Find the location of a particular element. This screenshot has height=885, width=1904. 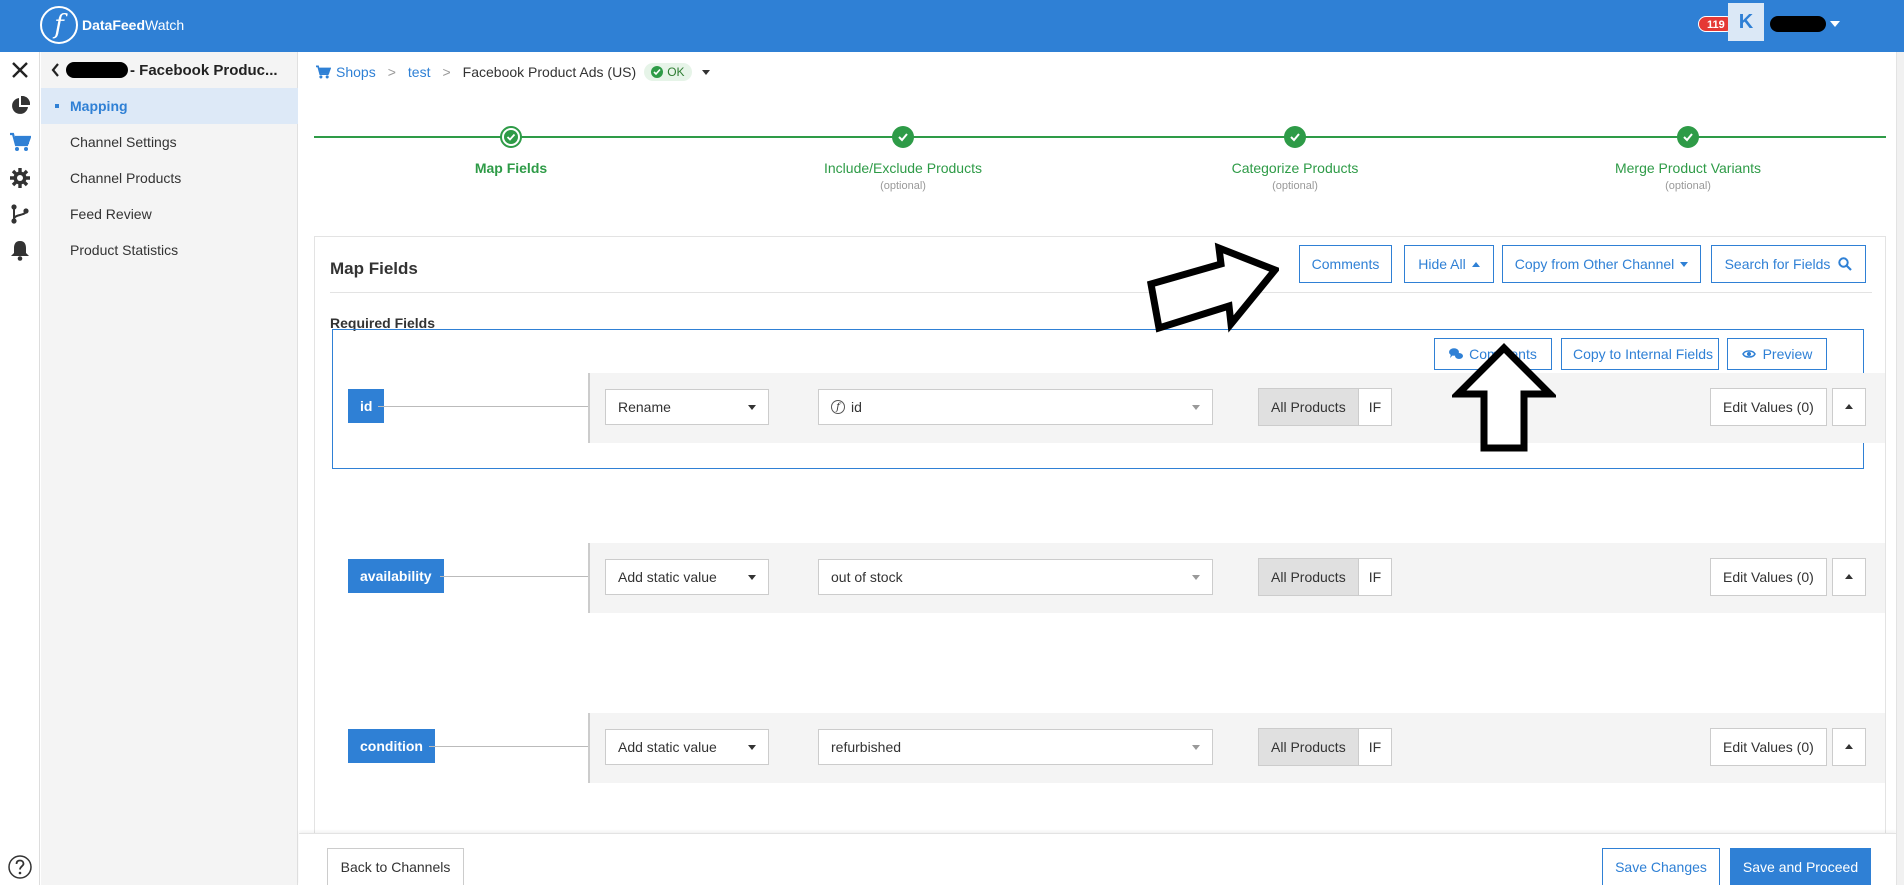

step-merge-variants: Merge Product Variants (optional) is located at coordinates (1688, 159).